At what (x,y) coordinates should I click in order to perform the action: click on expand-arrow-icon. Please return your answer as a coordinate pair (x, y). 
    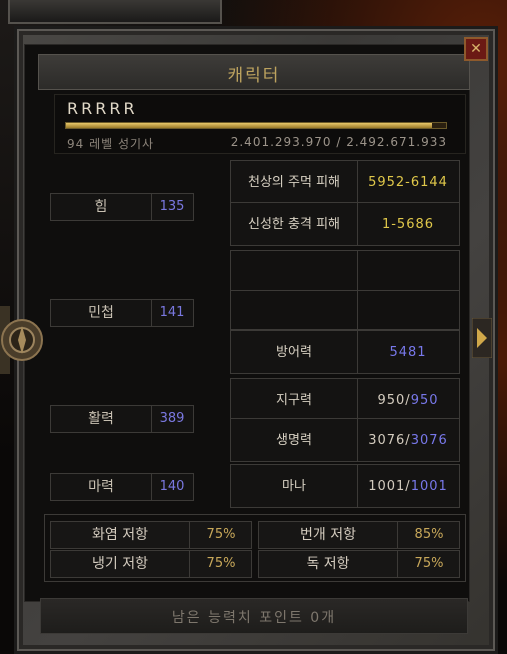
    Looking at the image, I should click on (482, 338).